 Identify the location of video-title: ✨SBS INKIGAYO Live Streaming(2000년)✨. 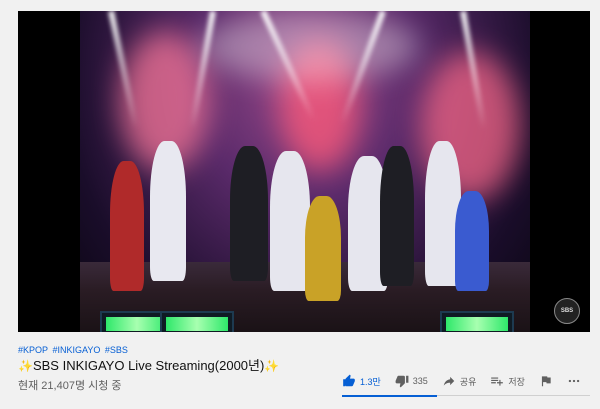
(148, 364).